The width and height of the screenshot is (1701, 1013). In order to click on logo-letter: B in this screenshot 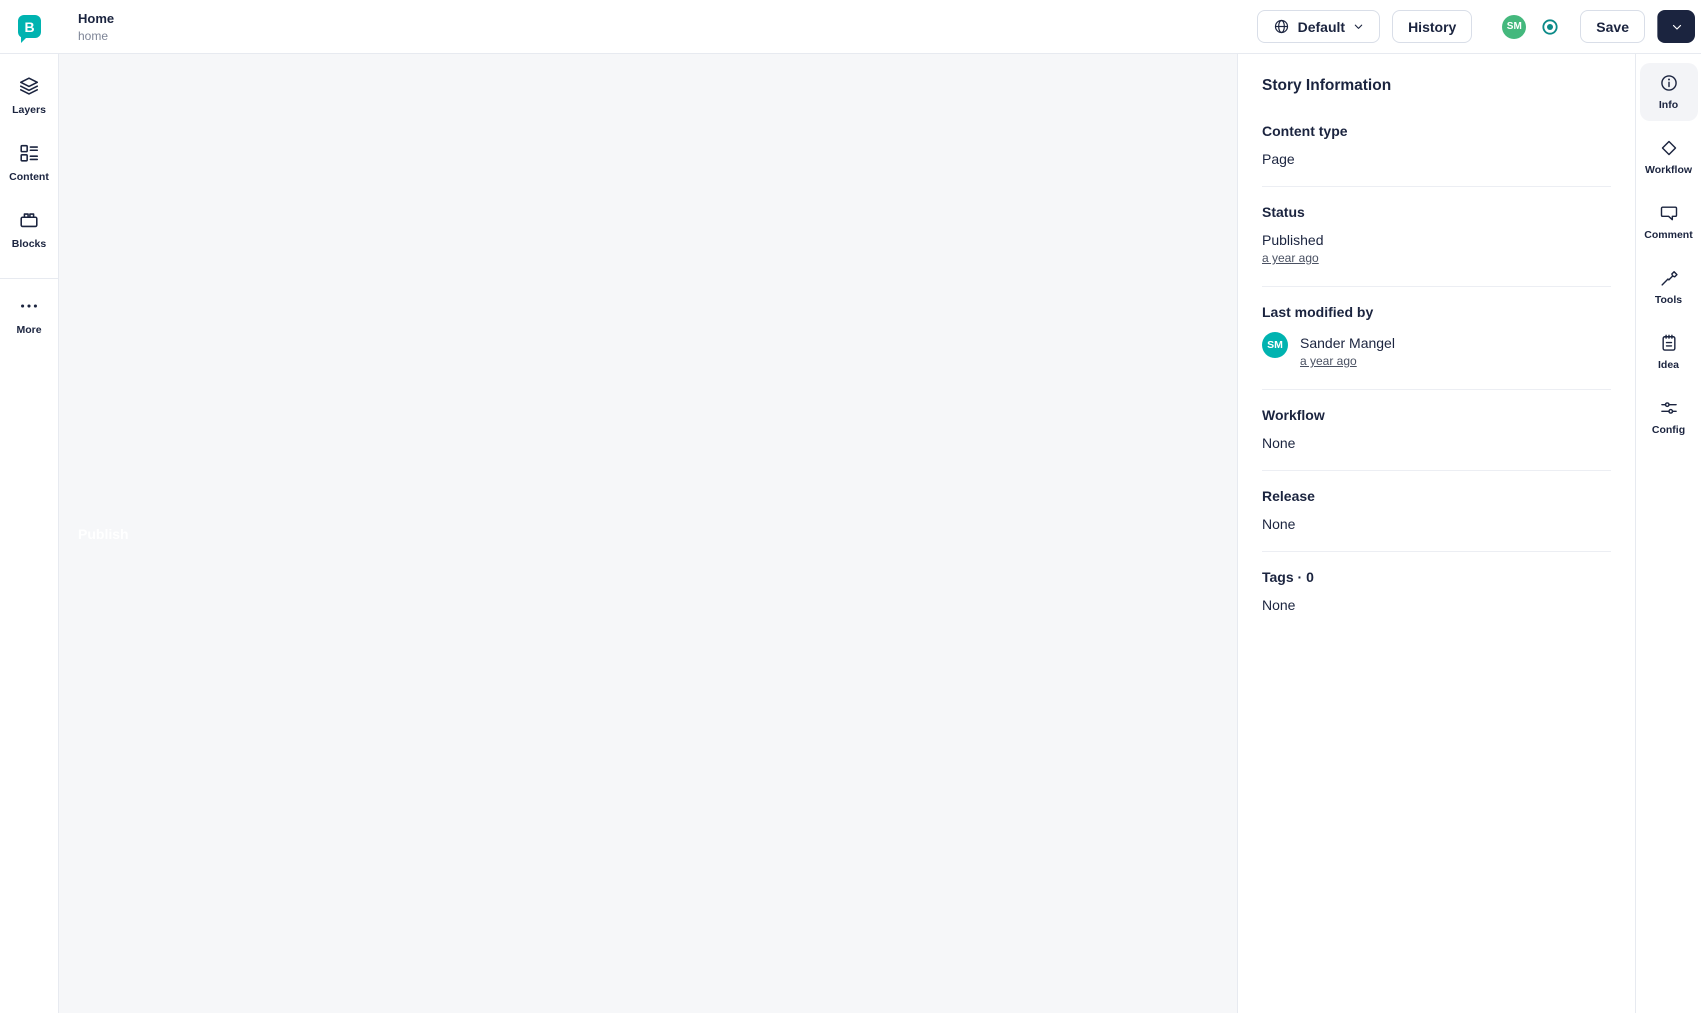, I will do `click(29, 26)`.